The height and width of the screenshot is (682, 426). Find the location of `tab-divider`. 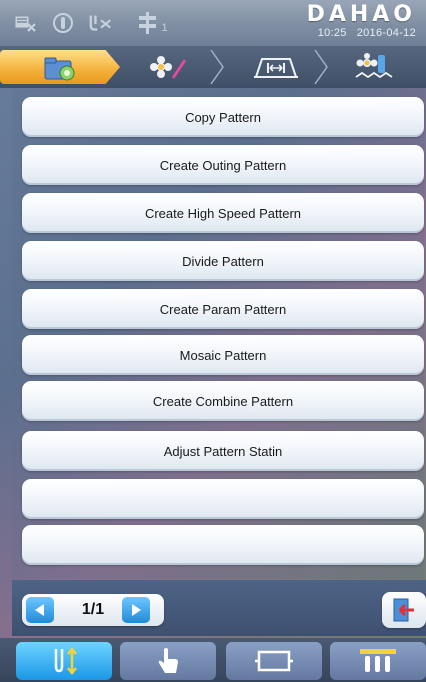

tab-divider is located at coordinates (217, 67).